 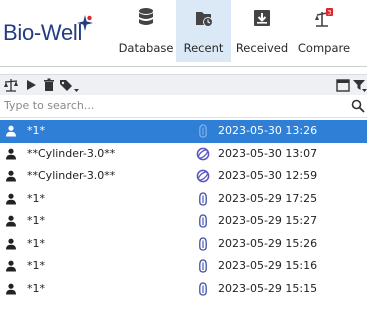 I want to click on list-item: *1* 2023-05-29 15:27, so click(x=183, y=221).